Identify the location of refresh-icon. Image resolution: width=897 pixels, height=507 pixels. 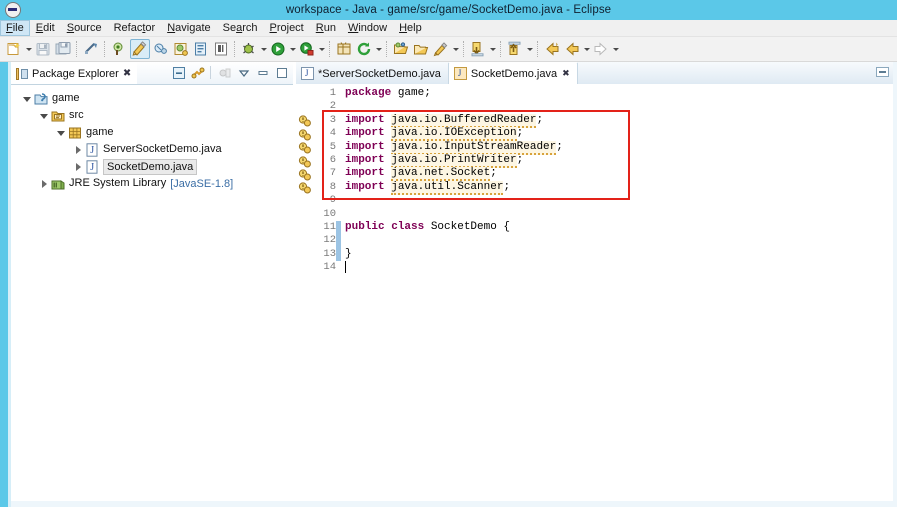
(364, 49).